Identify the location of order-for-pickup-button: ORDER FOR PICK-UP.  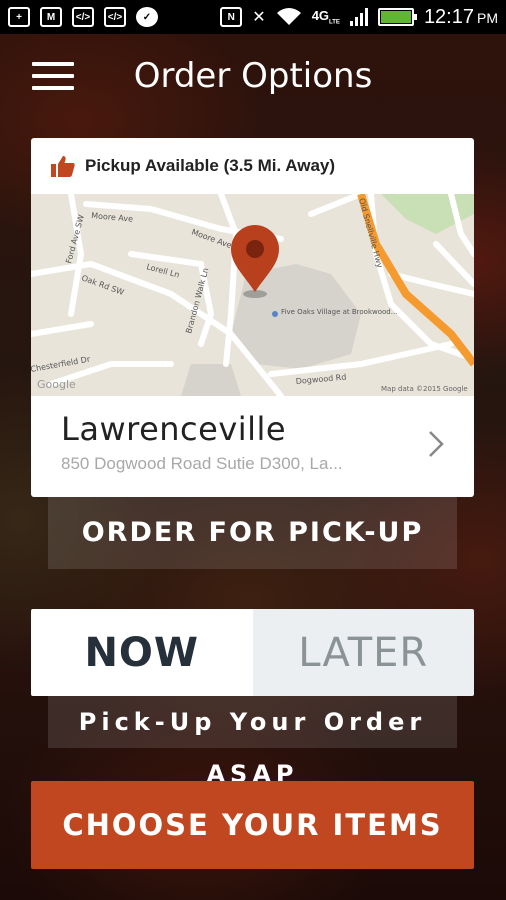
(252, 533).